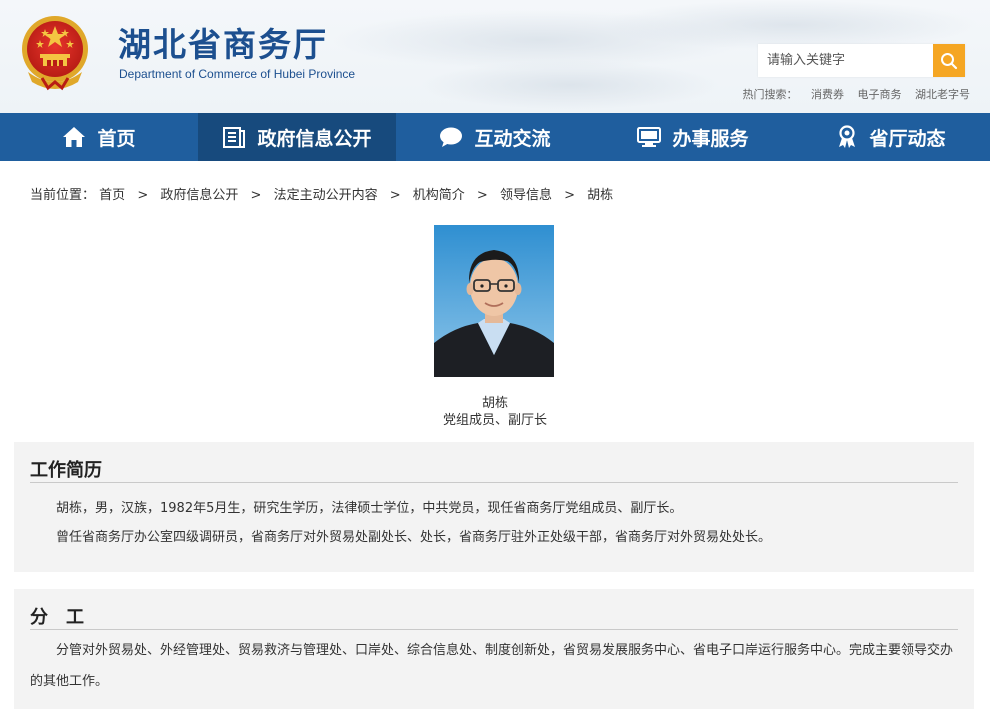  I want to click on hot-link-heritage-brand: 湖北老字号, so click(942, 94).